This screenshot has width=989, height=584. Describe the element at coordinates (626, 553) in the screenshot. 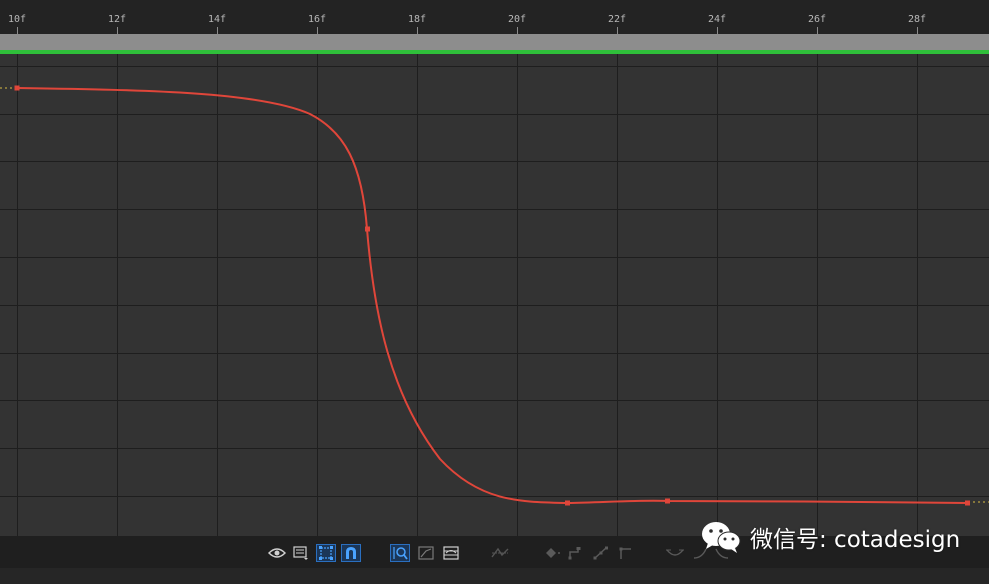

I see `roving-icon` at that location.